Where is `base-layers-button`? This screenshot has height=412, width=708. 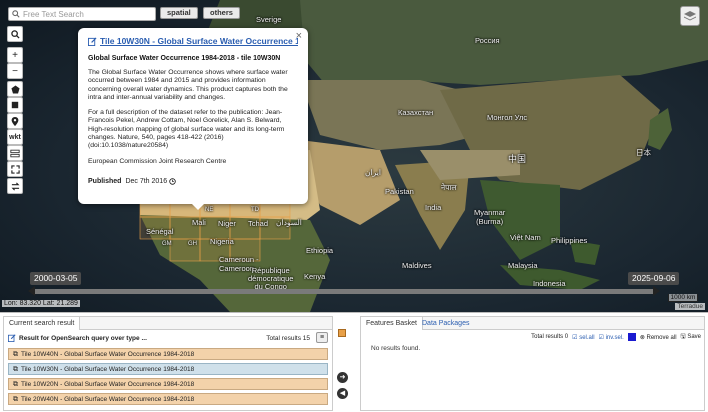
base-layers-button is located at coordinates (690, 16).